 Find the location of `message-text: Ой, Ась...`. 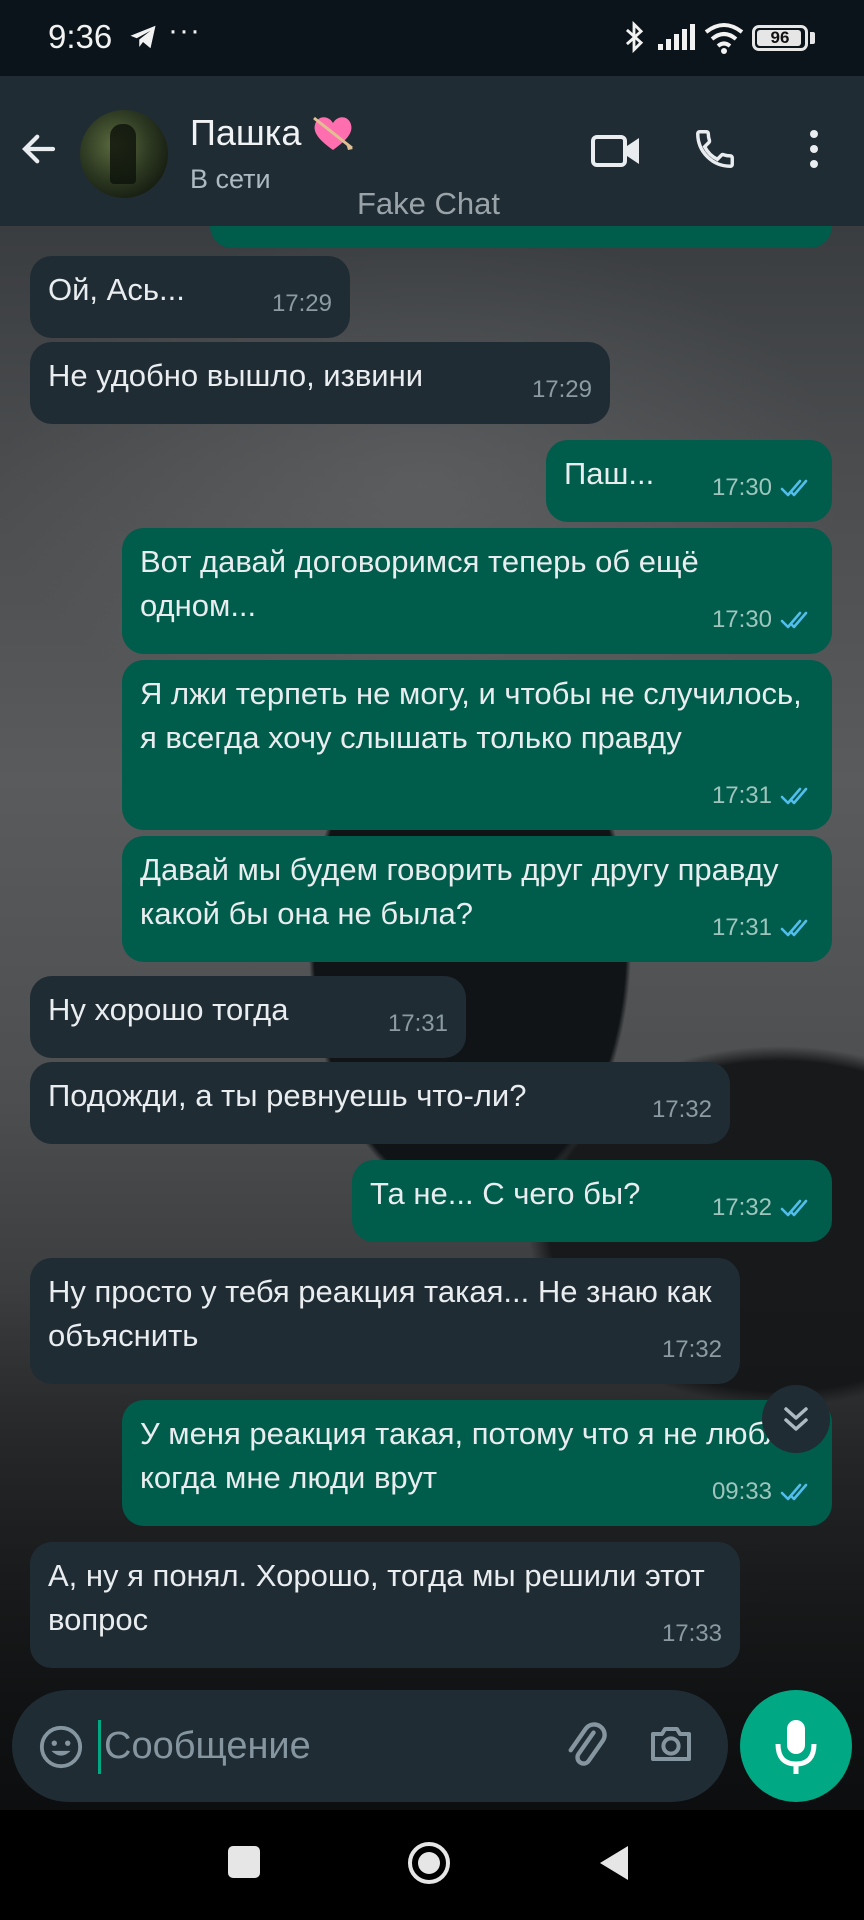

message-text: Ой, Ась... is located at coordinates (116, 289).